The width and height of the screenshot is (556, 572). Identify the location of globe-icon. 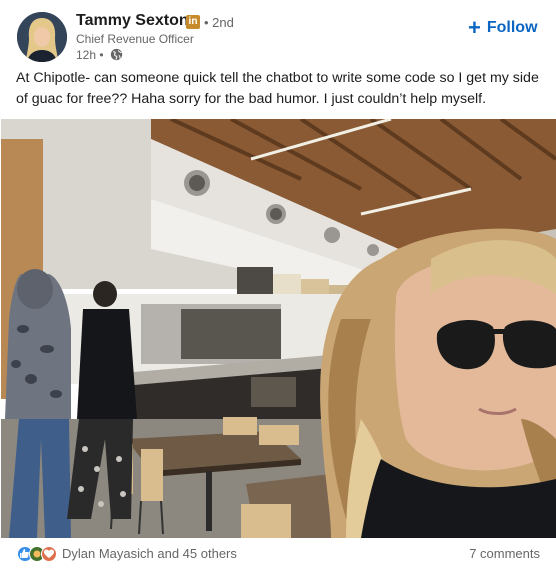
(116, 54).